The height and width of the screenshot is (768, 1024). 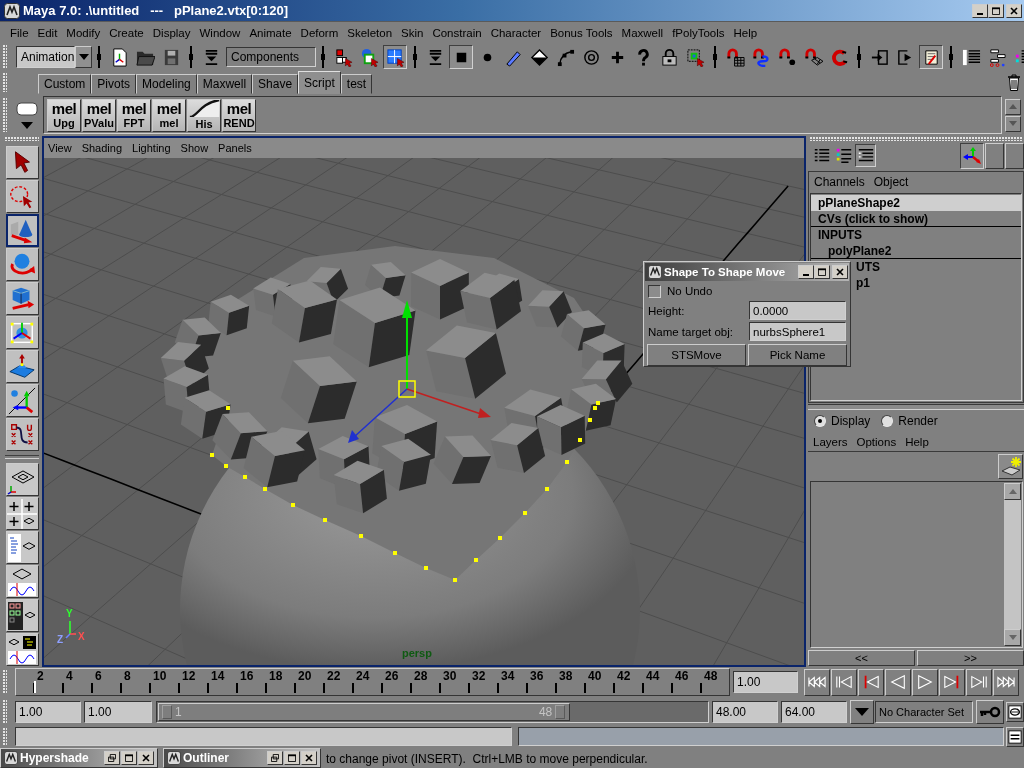 I want to click on down-arrow-icon, so click(x=27, y=125).